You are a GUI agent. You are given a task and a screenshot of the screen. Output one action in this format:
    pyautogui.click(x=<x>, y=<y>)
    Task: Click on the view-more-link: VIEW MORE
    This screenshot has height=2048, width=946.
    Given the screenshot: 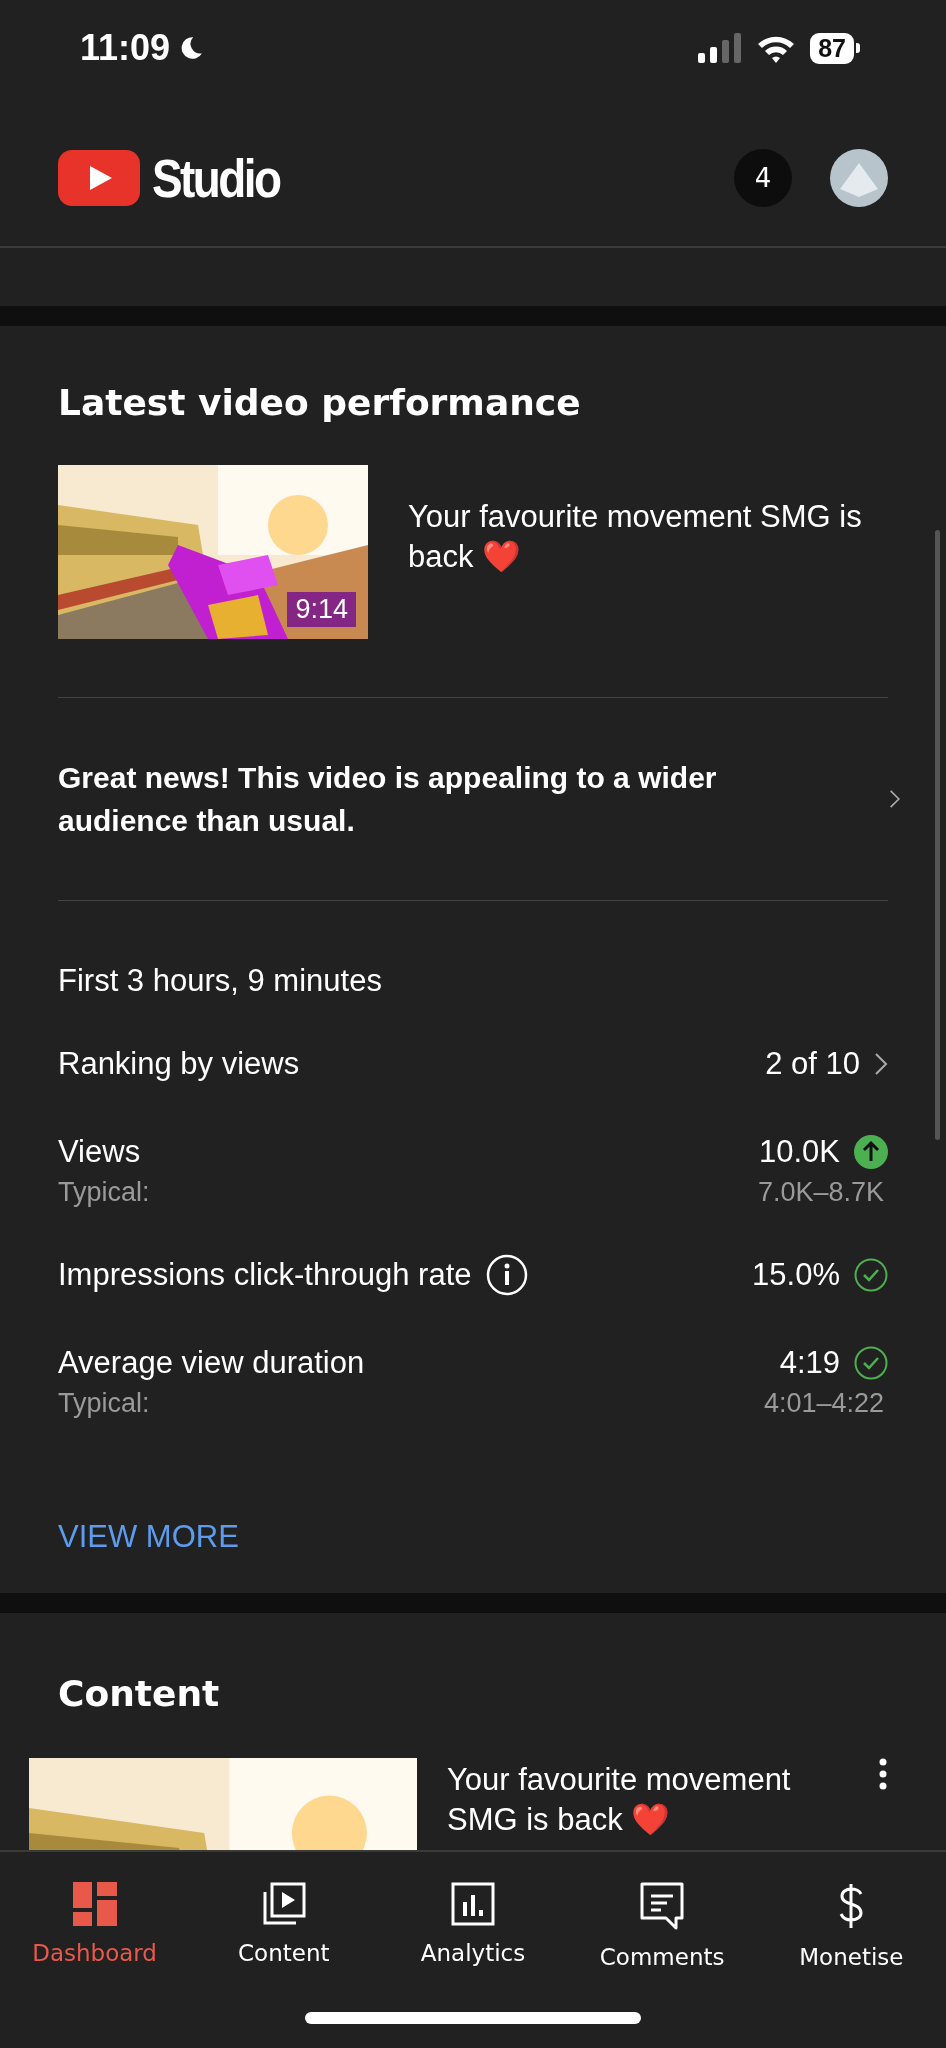 What is the action you would take?
    pyautogui.click(x=148, y=1536)
    